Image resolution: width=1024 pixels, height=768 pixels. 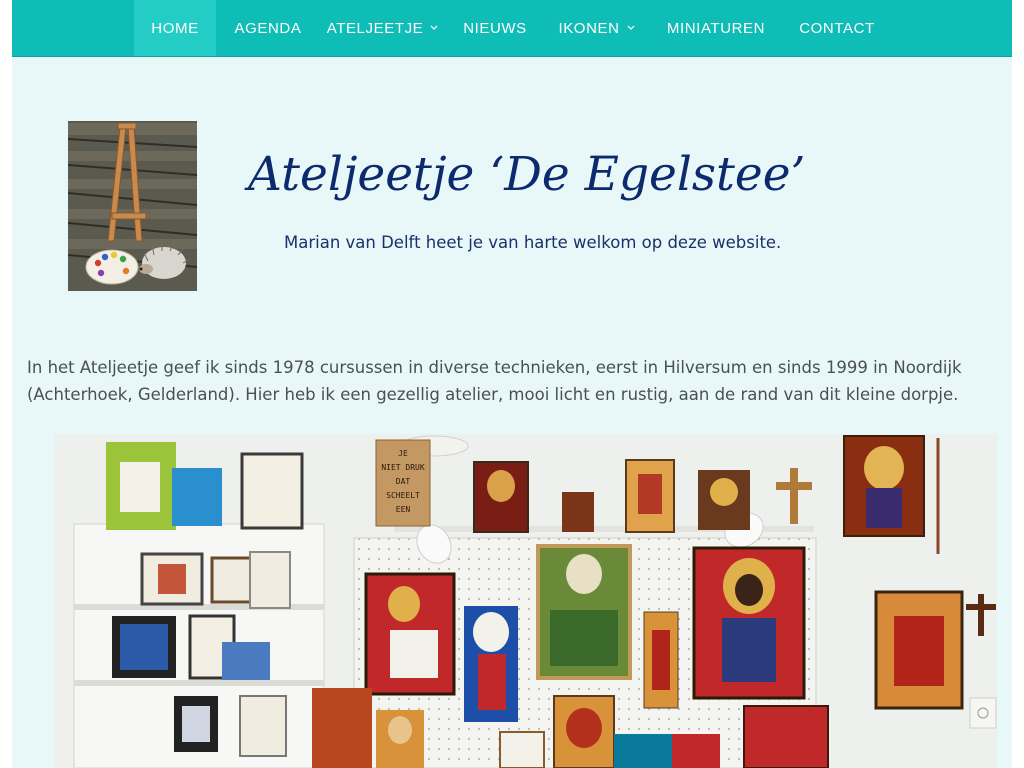 I want to click on easel-hedgehog-illustration, so click(x=132, y=206).